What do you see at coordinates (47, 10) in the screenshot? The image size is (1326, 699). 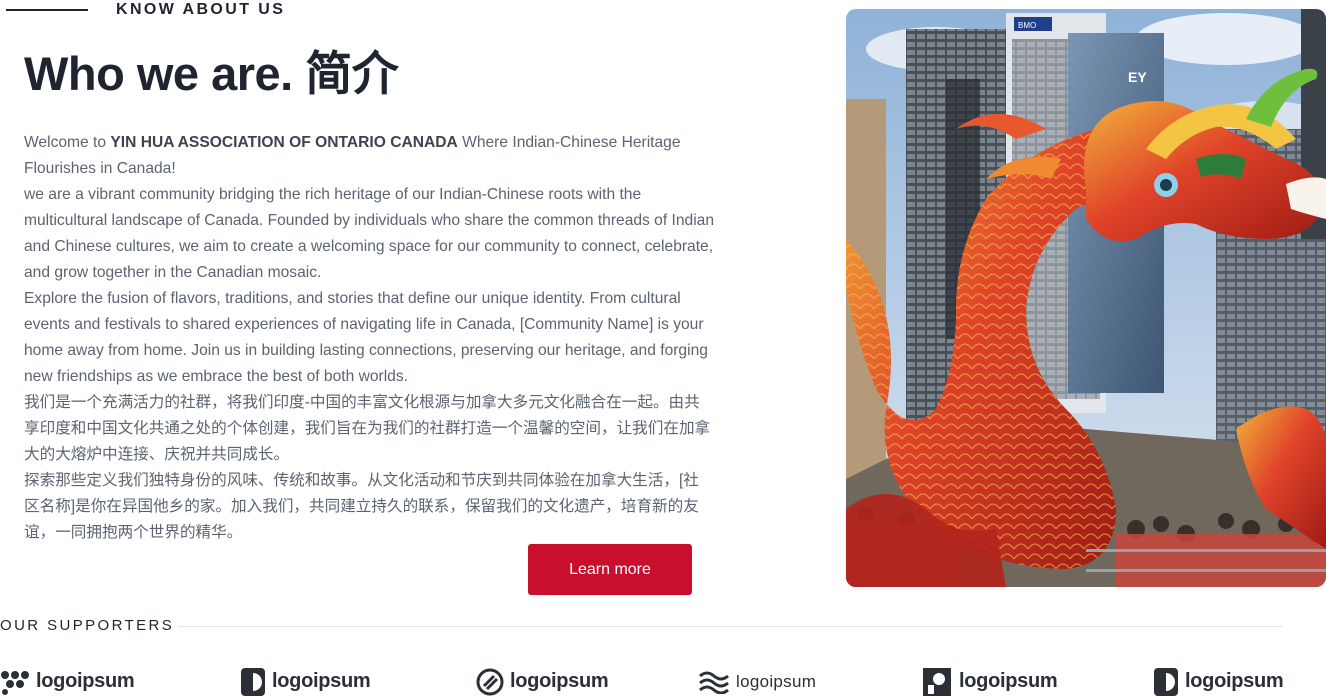 I see `eyebrow-divider` at bounding box center [47, 10].